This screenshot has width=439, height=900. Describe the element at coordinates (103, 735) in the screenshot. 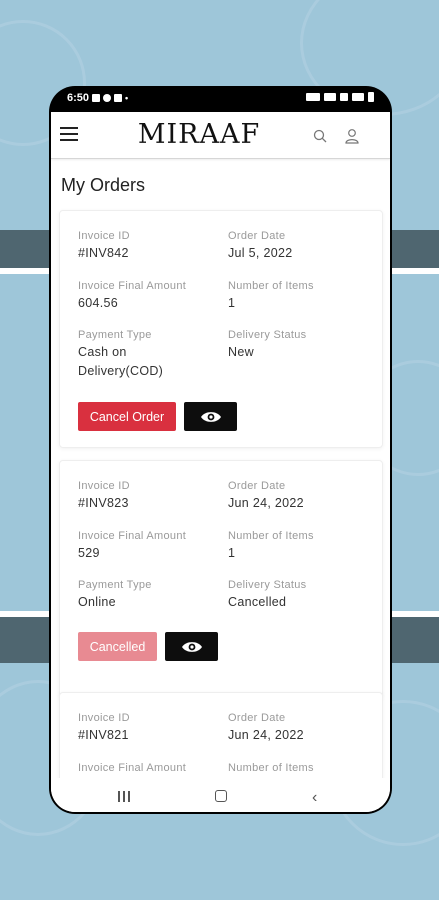

I see `invoice-id-value: #INV821` at that location.